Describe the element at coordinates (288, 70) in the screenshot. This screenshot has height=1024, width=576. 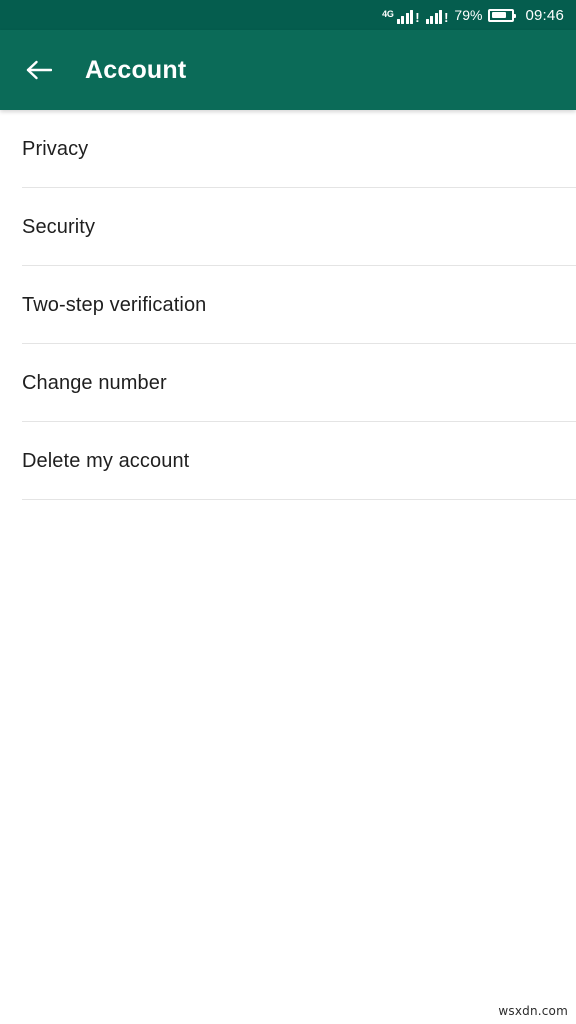
I see `app-bar: Account` at that location.